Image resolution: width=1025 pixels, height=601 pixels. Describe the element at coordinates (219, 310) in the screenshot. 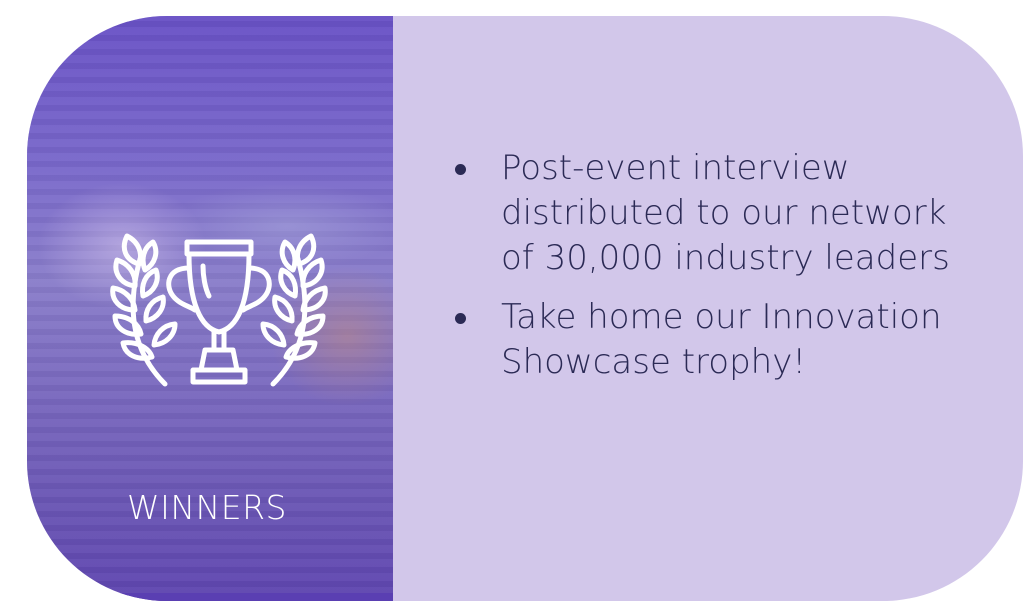

I see `trophy-icon` at that location.